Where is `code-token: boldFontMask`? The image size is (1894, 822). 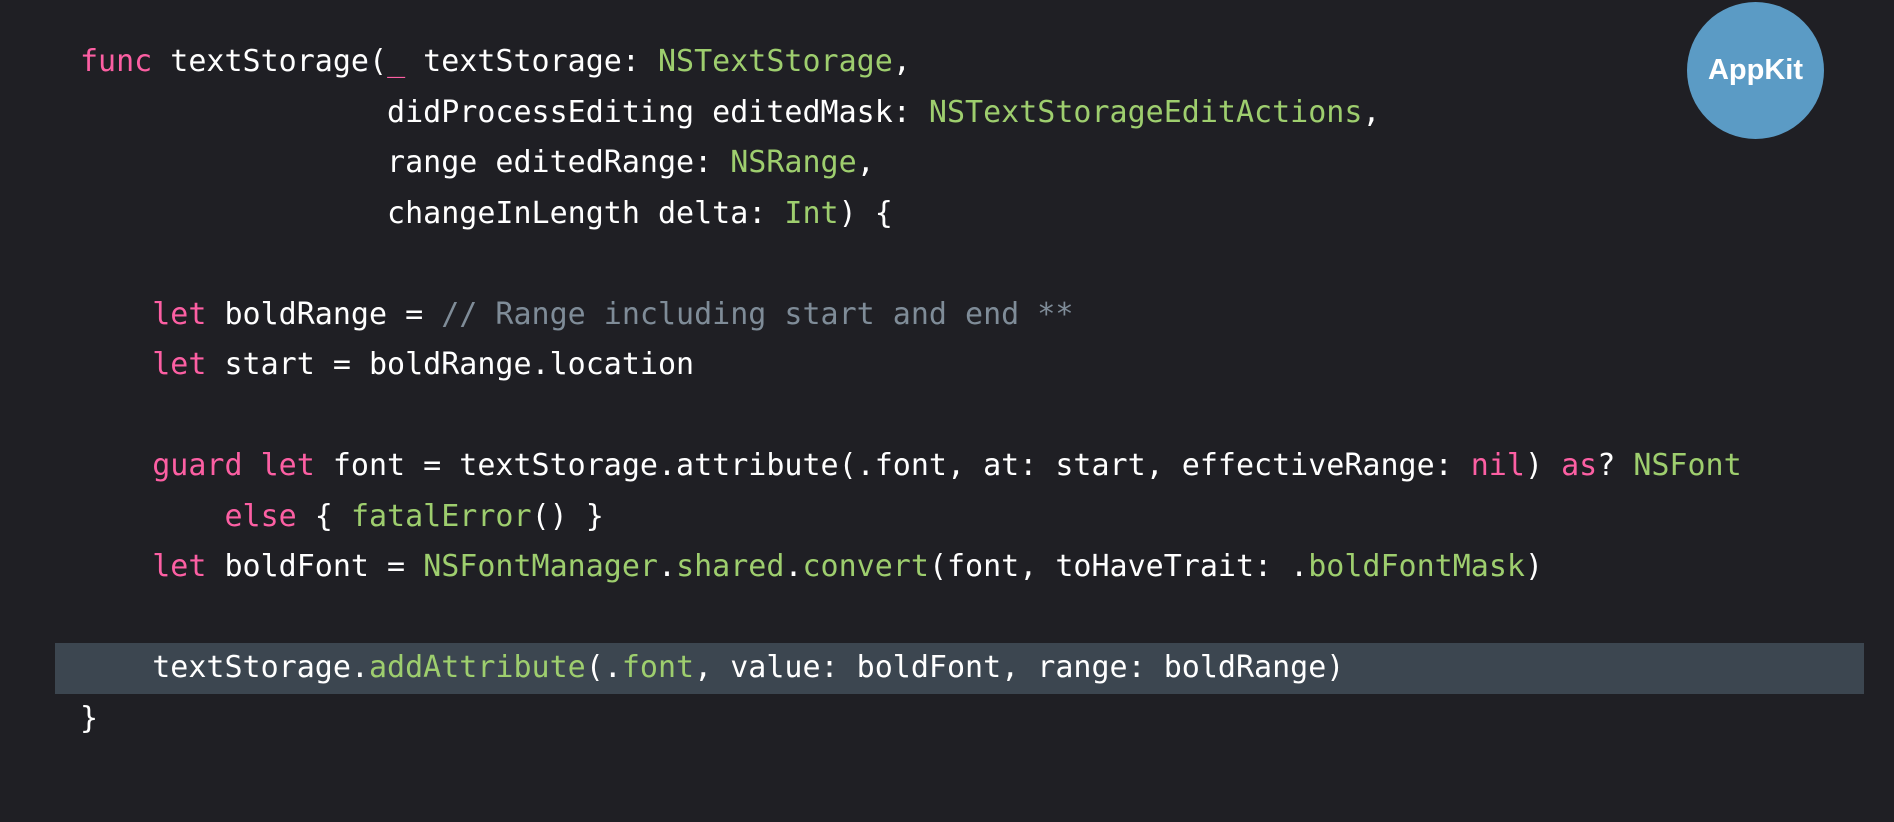
code-token: boldFontMask is located at coordinates (1416, 566).